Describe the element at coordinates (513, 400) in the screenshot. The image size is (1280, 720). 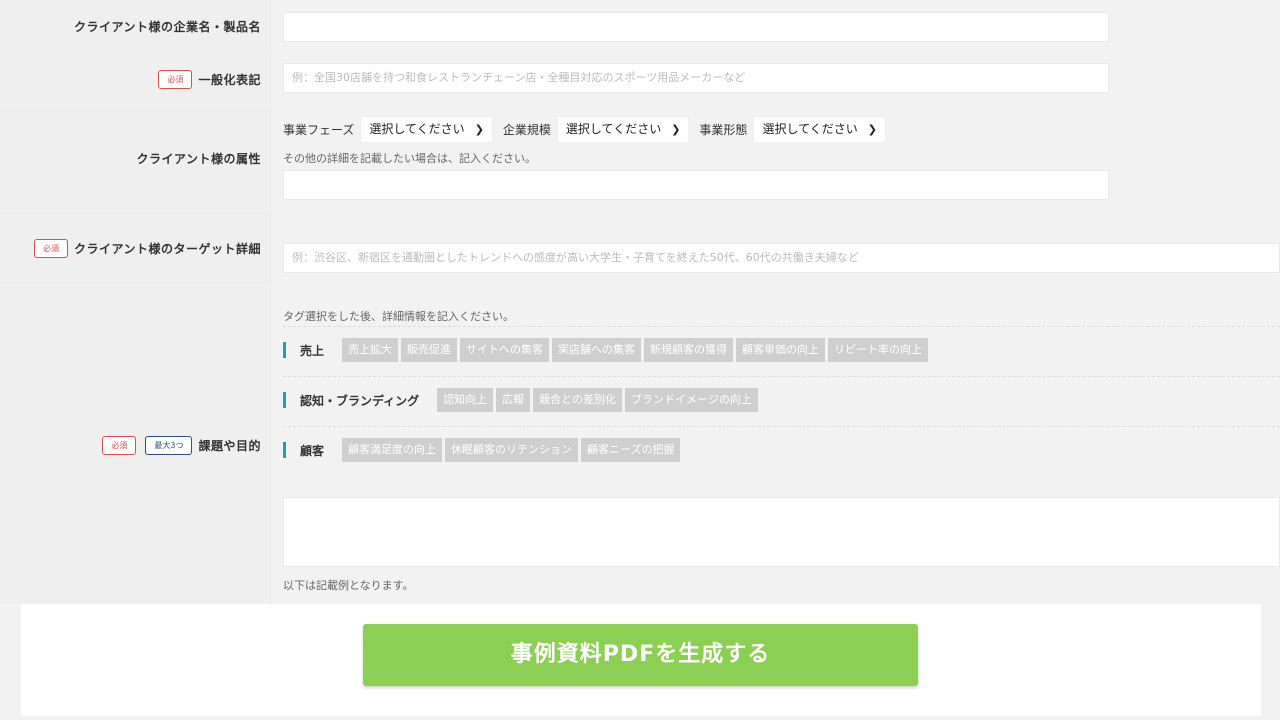
I see `tag: 広報` at that location.